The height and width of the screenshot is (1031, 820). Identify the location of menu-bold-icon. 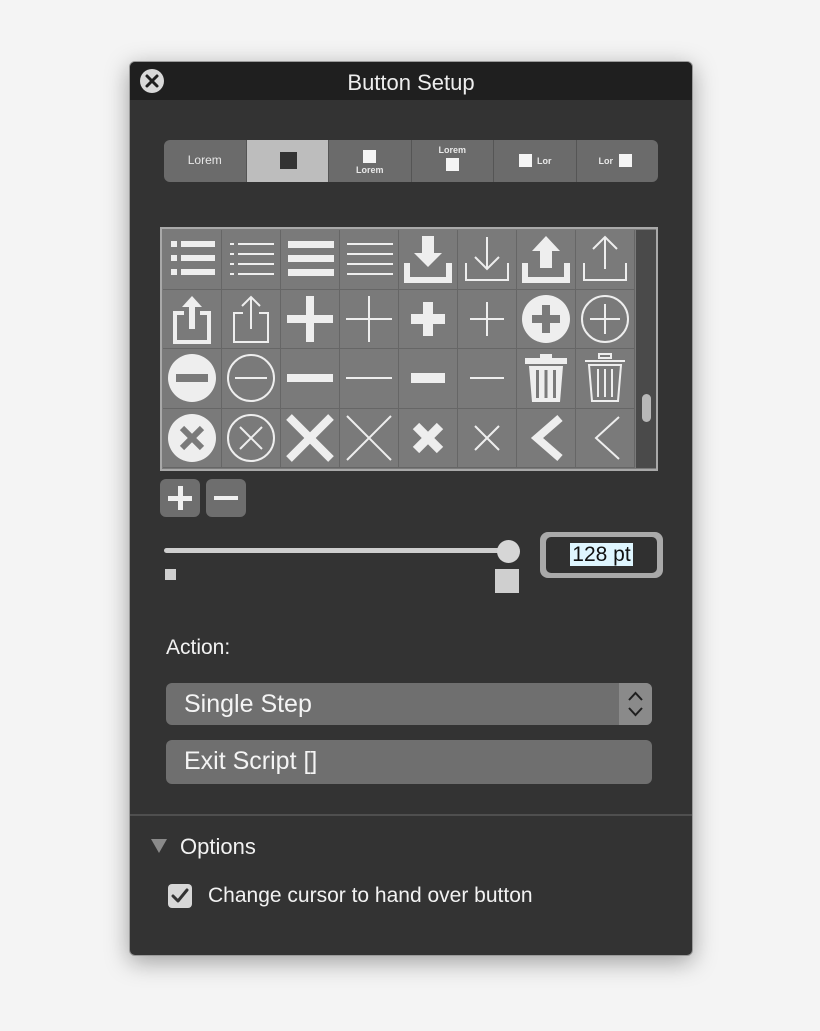
(311, 258).